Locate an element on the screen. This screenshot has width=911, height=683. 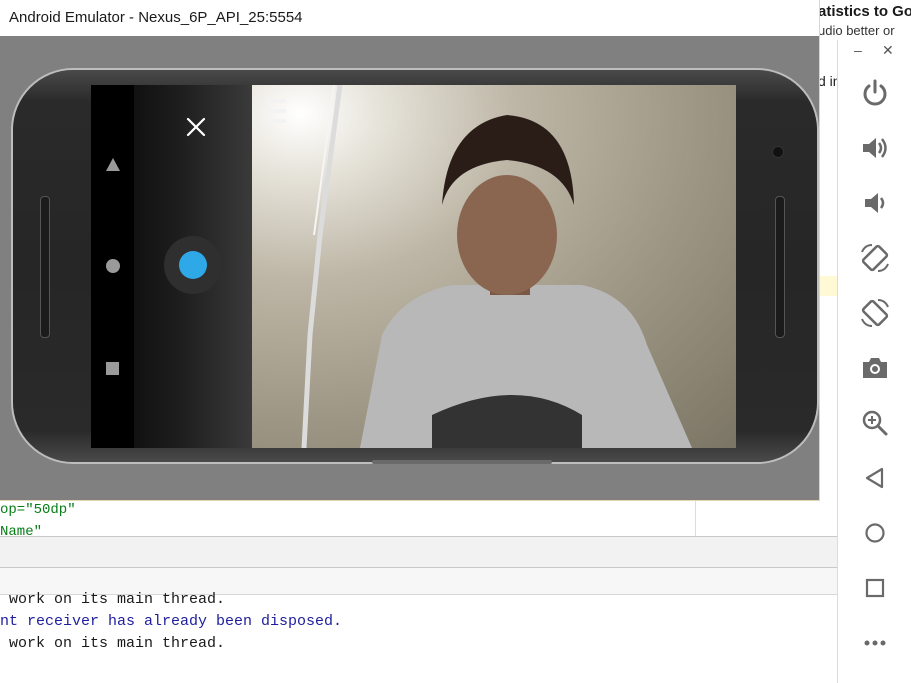
nav-back-button is located at coordinates (113, 167).